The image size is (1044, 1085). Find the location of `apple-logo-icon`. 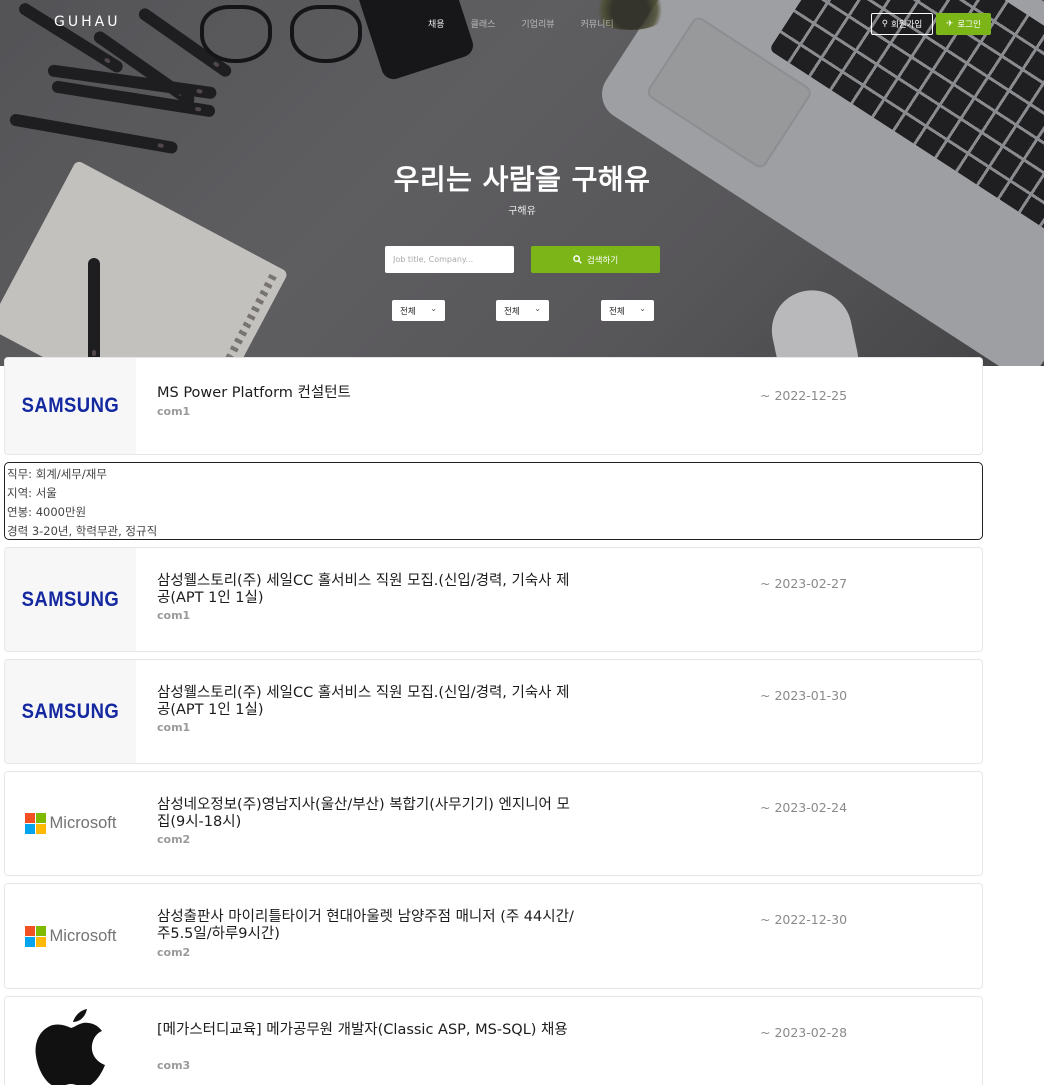

apple-logo-icon is located at coordinates (70, 1047).